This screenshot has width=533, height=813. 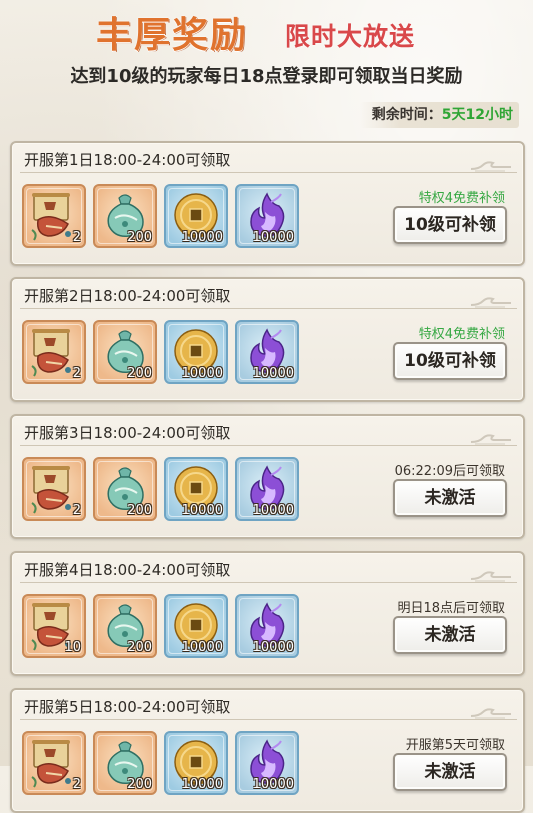 I want to click on remaining-time-value: 5天12小时, so click(x=477, y=115).